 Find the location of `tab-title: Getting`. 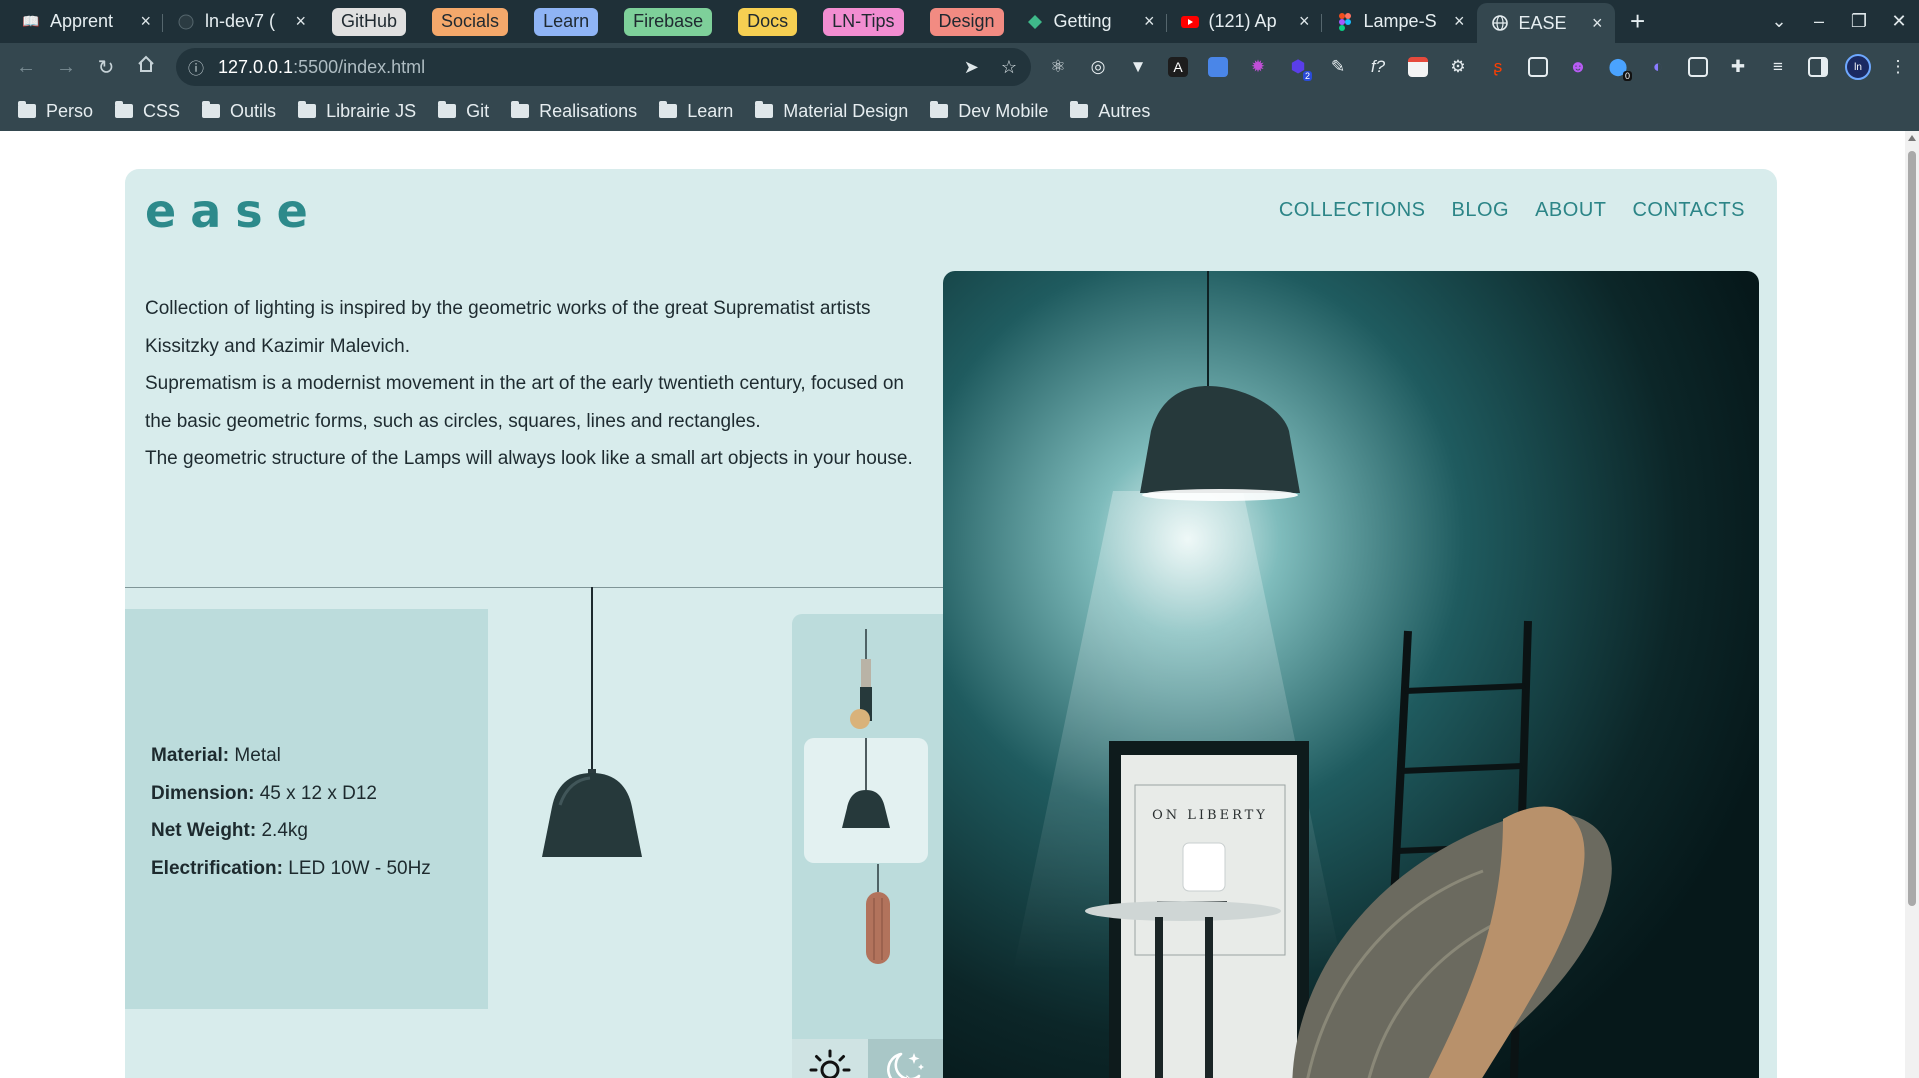

tab-title: Getting is located at coordinates (1082, 21).